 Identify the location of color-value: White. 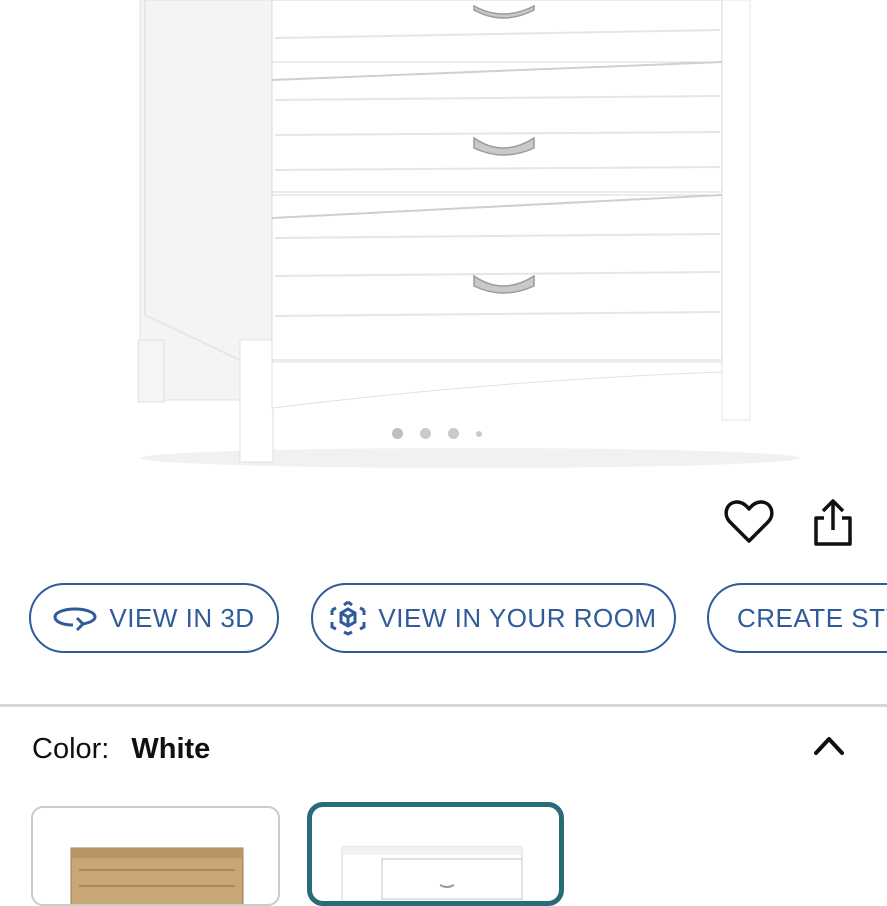
(171, 749).